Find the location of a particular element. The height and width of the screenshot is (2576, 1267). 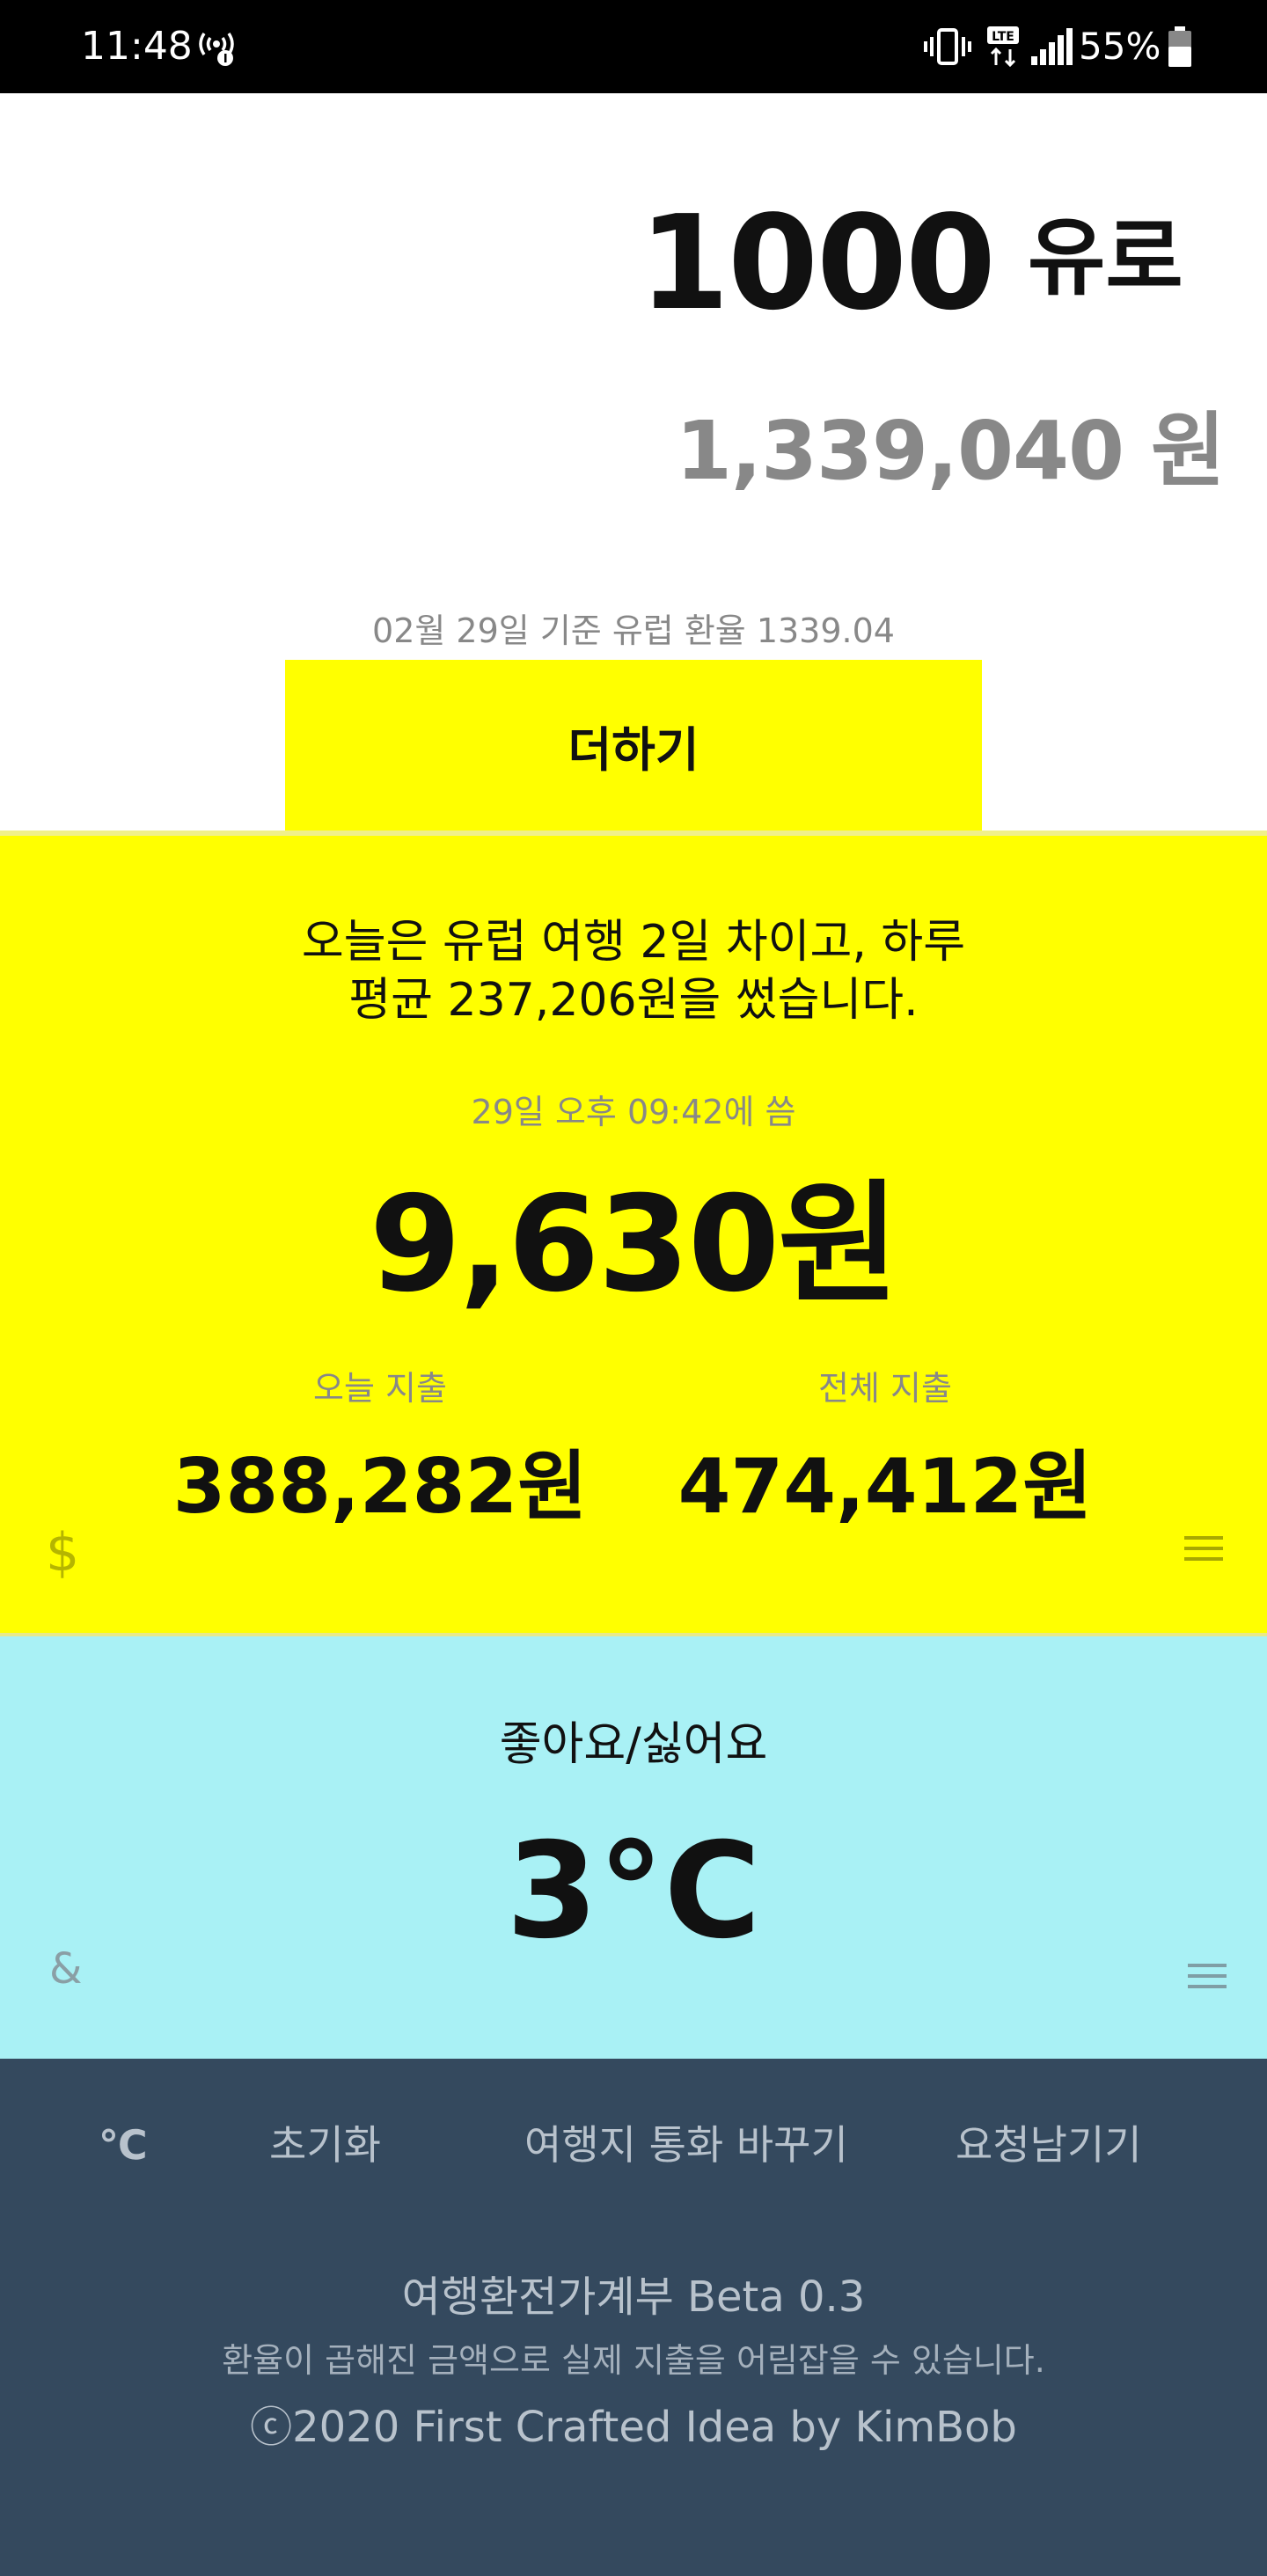

today-spending-value: 388,282원 is located at coordinates (380, 1487).